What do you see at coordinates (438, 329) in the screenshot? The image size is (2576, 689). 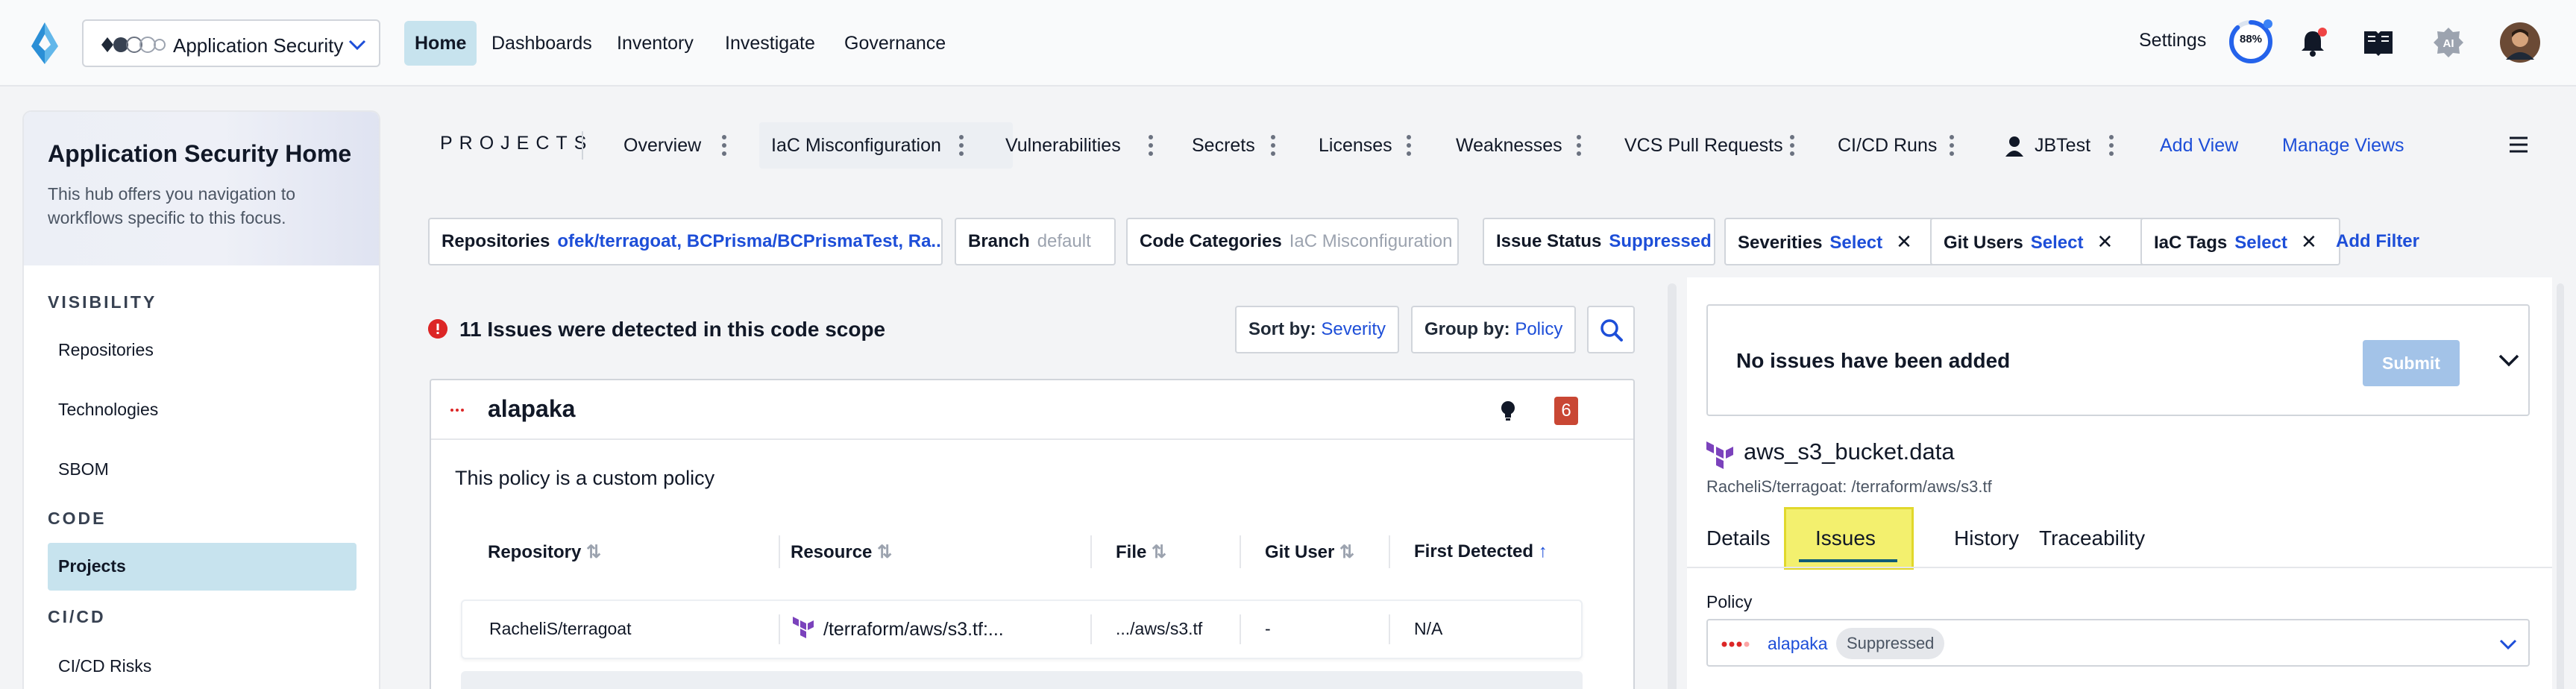 I see `error-icon` at bounding box center [438, 329].